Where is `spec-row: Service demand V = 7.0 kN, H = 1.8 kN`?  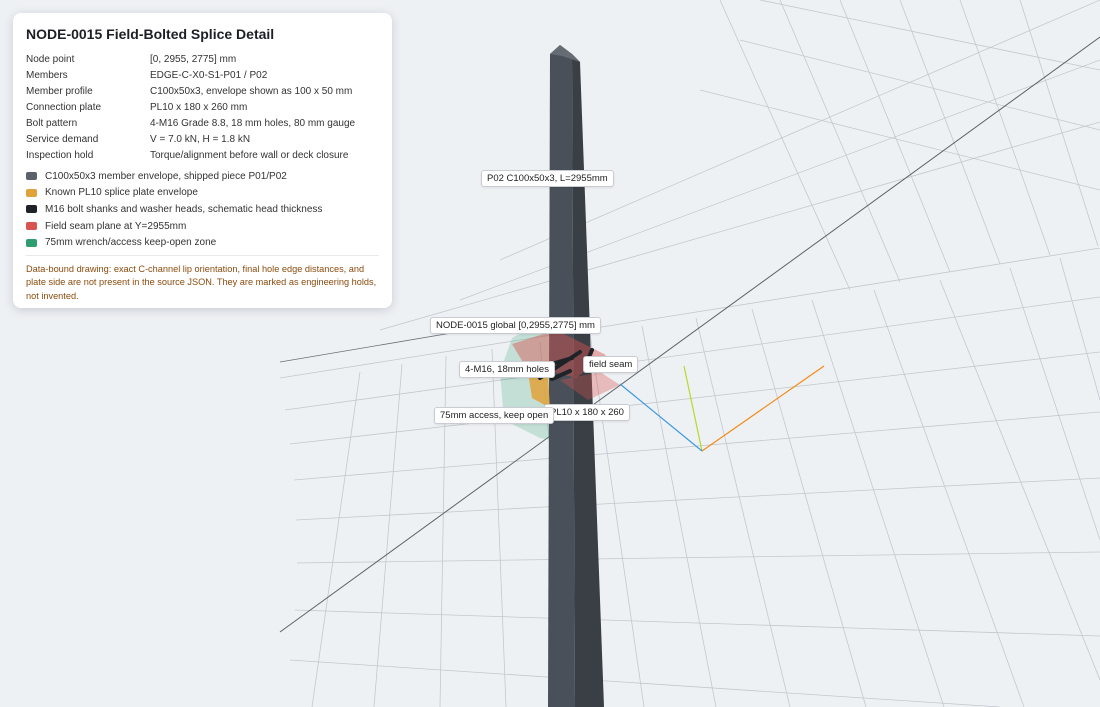
spec-row: Service demand V = 7.0 kN, H = 1.8 kN is located at coordinates (202, 139).